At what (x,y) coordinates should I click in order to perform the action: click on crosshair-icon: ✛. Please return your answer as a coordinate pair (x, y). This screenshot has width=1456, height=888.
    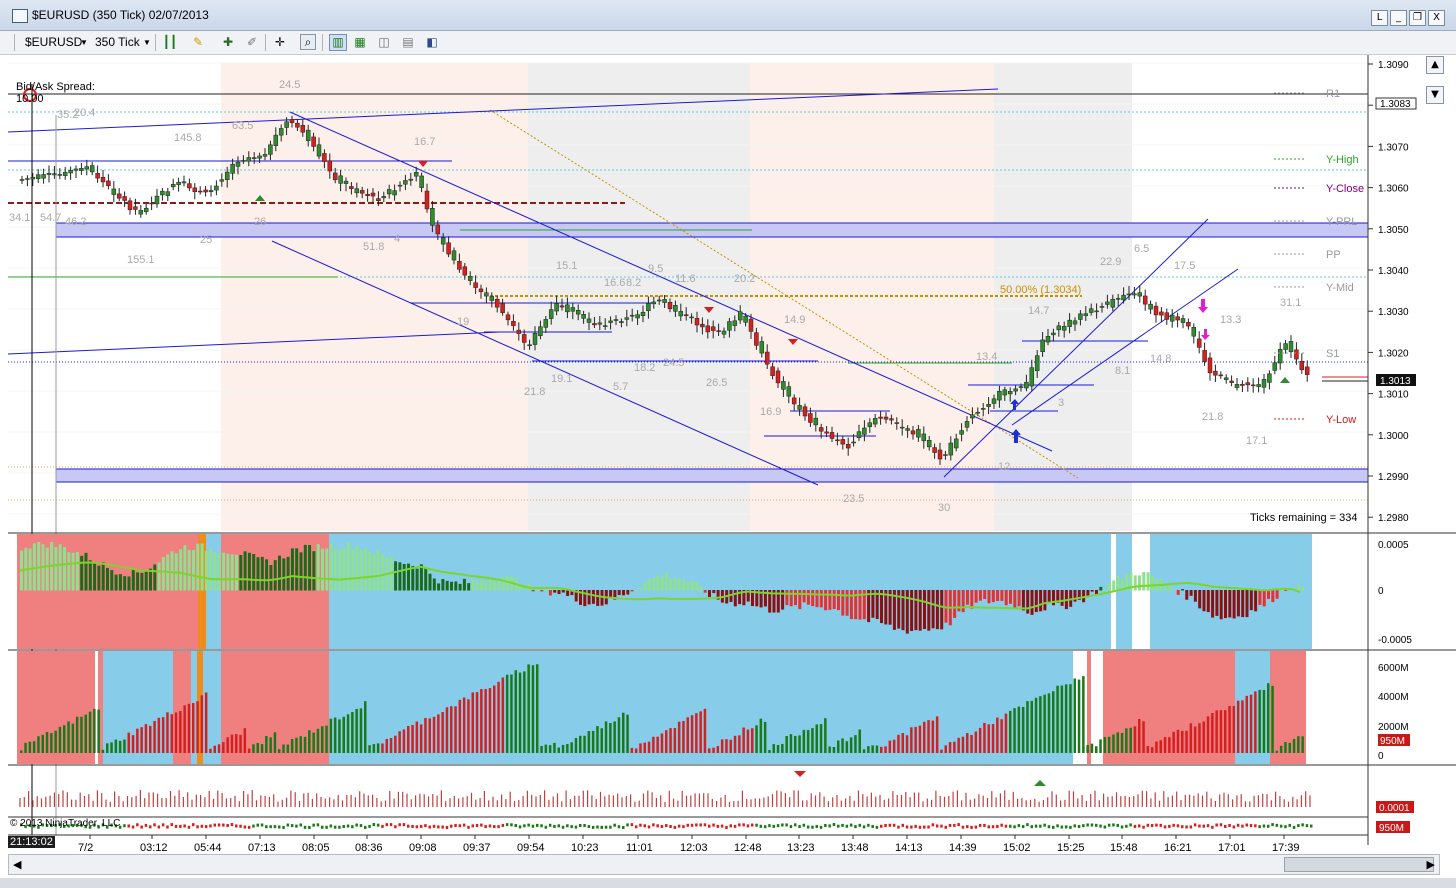
    Looking at the image, I should click on (280, 42).